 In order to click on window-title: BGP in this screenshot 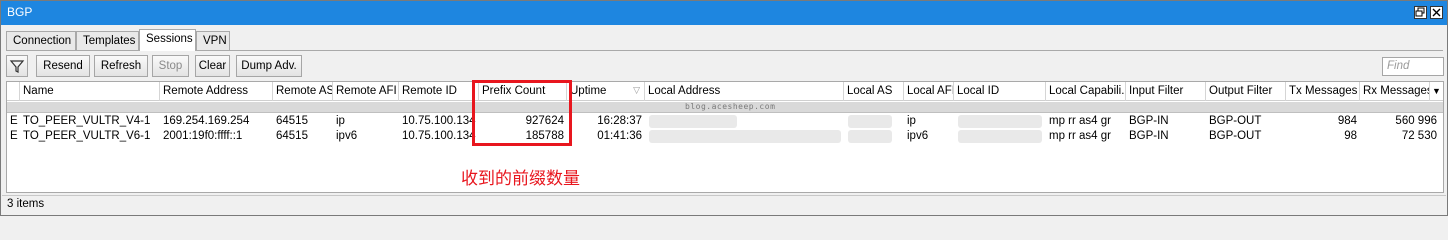, I will do `click(20, 12)`.